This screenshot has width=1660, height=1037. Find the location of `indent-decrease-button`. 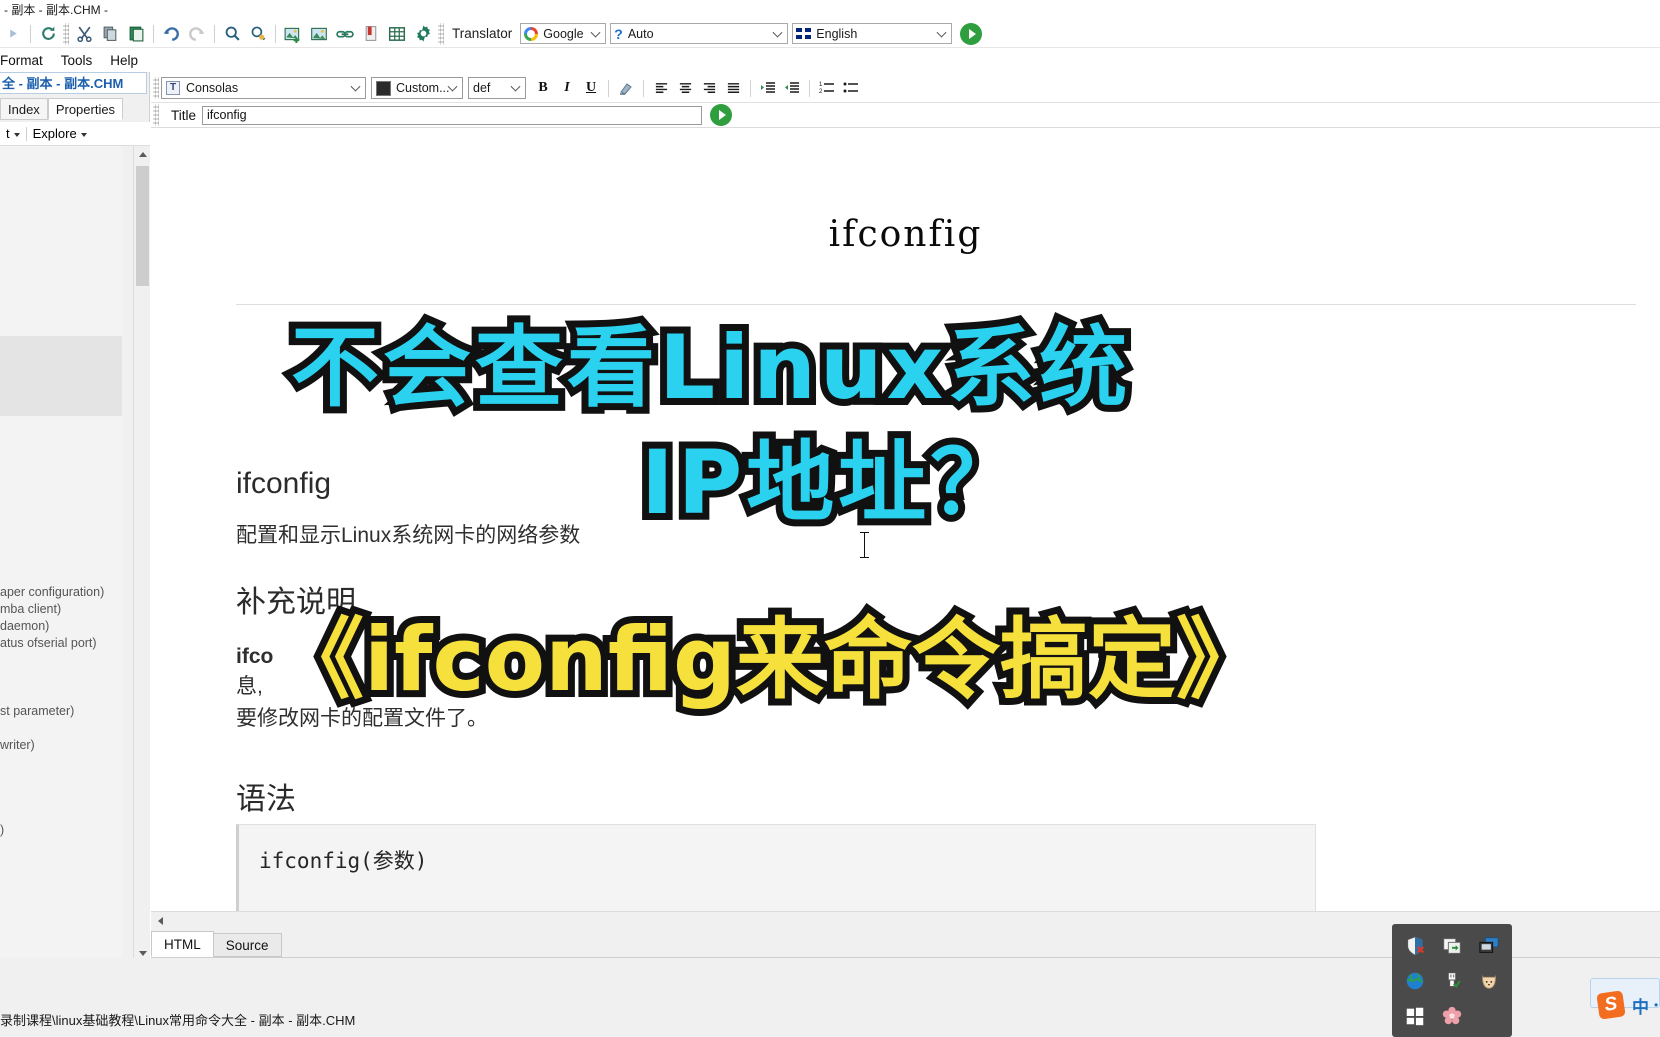

indent-decrease-button is located at coordinates (792, 88).